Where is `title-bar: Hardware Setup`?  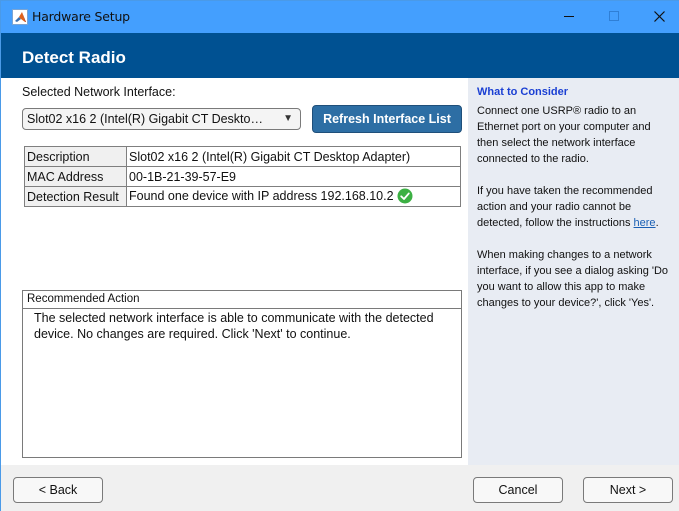 title-bar: Hardware Setup is located at coordinates (340, 17).